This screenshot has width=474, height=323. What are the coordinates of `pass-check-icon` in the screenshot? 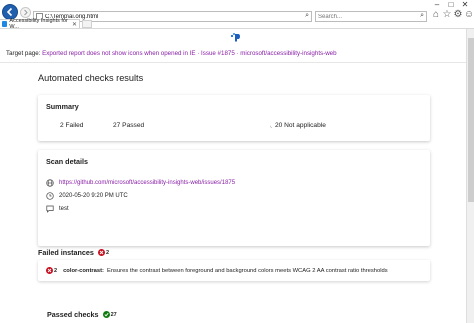 It's located at (106, 314).